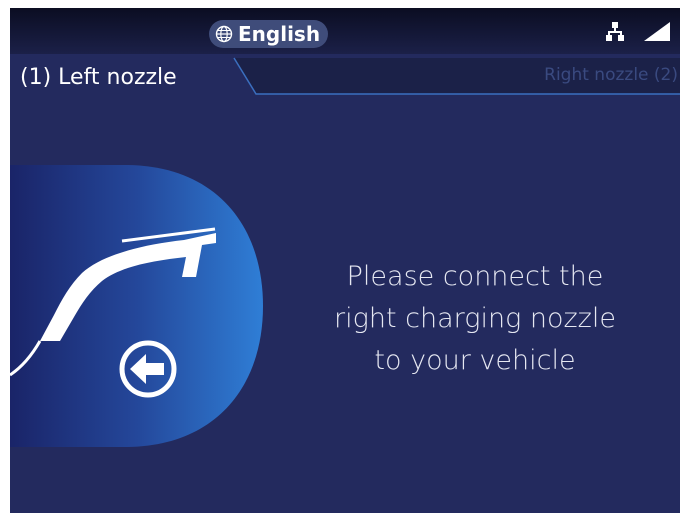 This screenshot has height=513, width=680. I want to click on message-line-3: to your vehicle, so click(475, 360).